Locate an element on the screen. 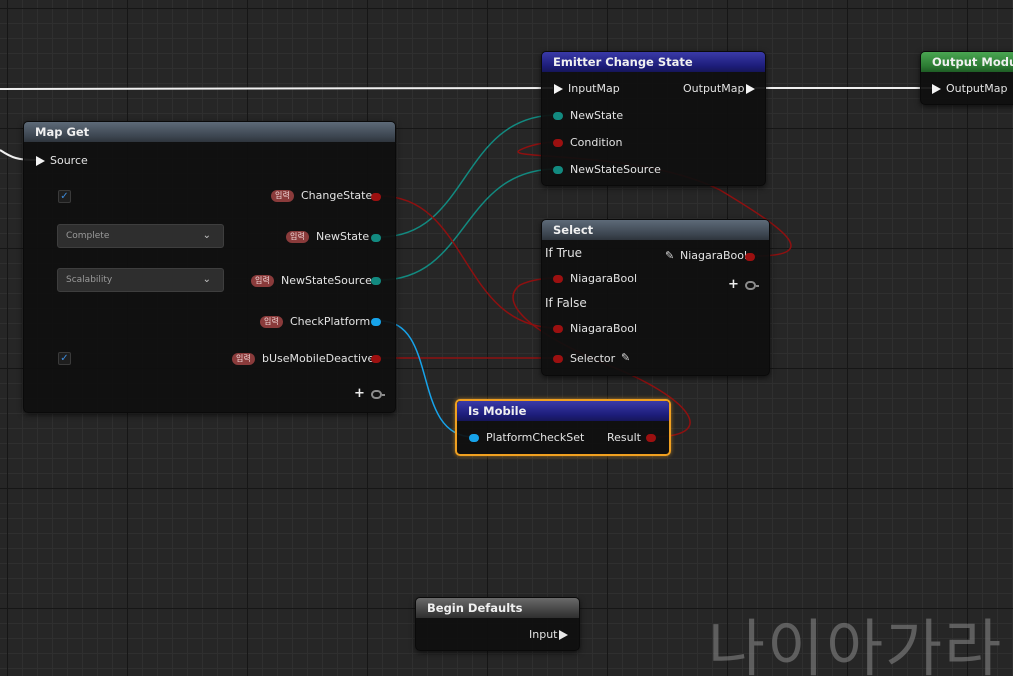 The image size is (1013, 676). begin-defaults-title: Begin Defaults is located at coordinates (497, 608).